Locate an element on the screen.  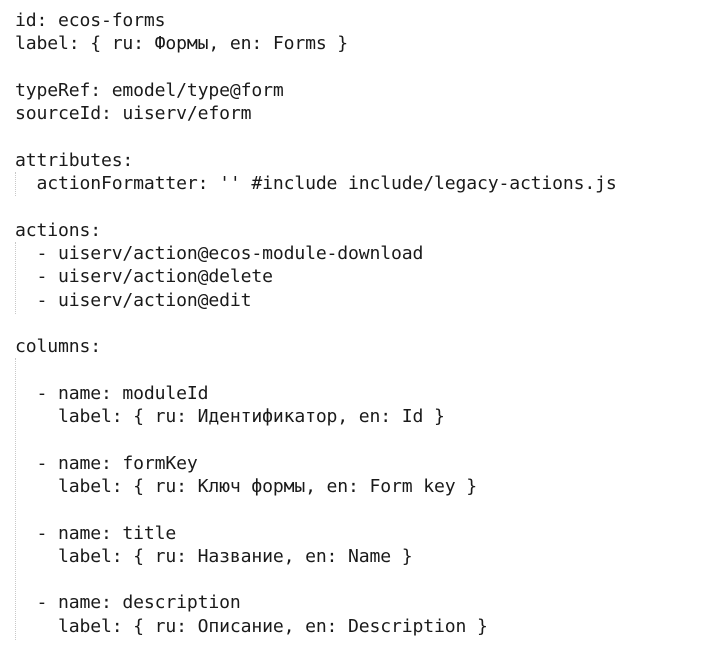
code-line: - uiserv/action@delete is located at coordinates (144, 277).